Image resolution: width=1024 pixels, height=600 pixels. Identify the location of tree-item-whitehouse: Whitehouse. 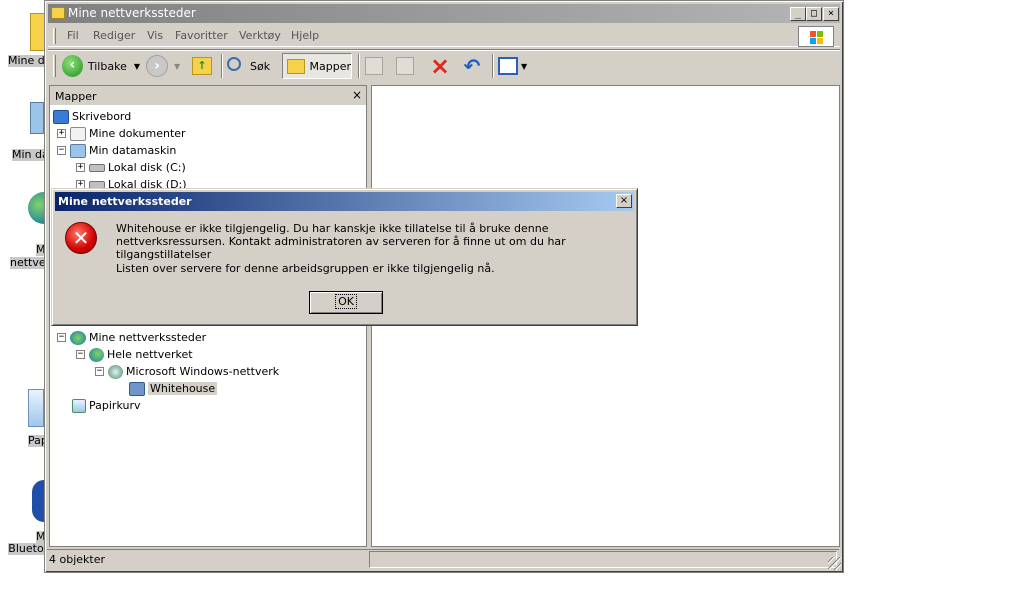
(173, 388).